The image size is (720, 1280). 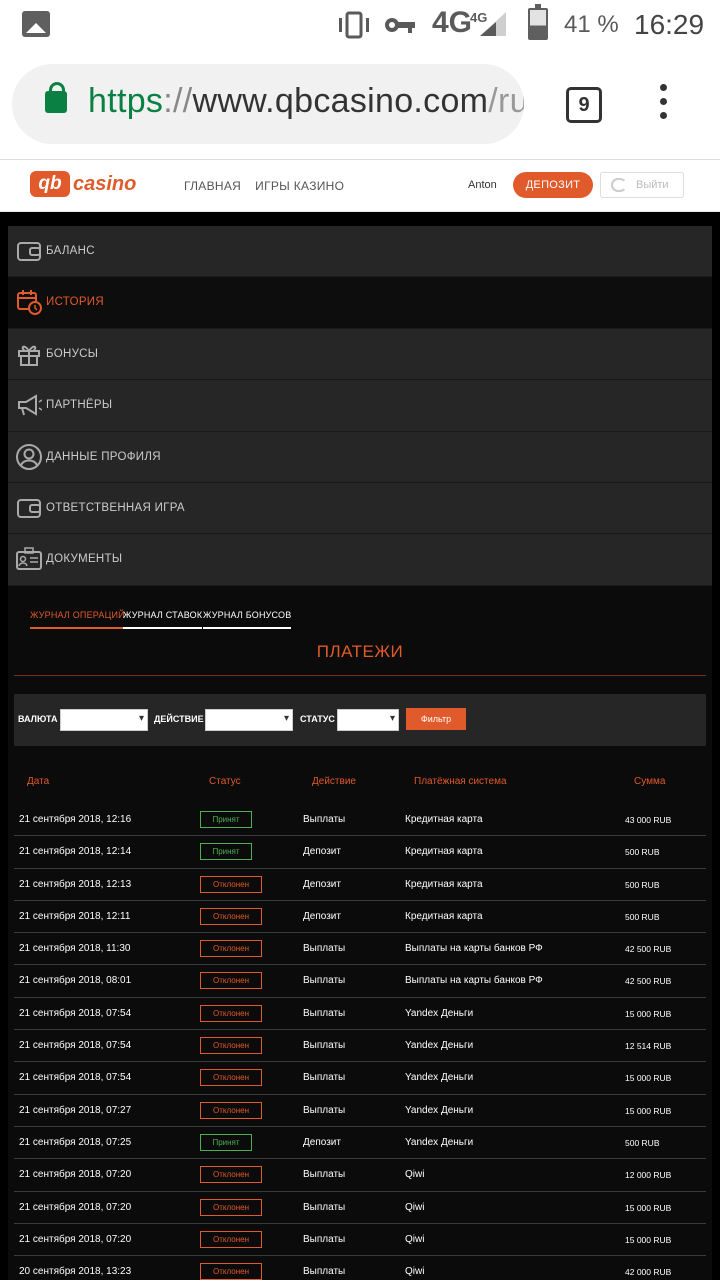 What do you see at coordinates (29, 355) in the screenshot?
I see `gift-icon` at bounding box center [29, 355].